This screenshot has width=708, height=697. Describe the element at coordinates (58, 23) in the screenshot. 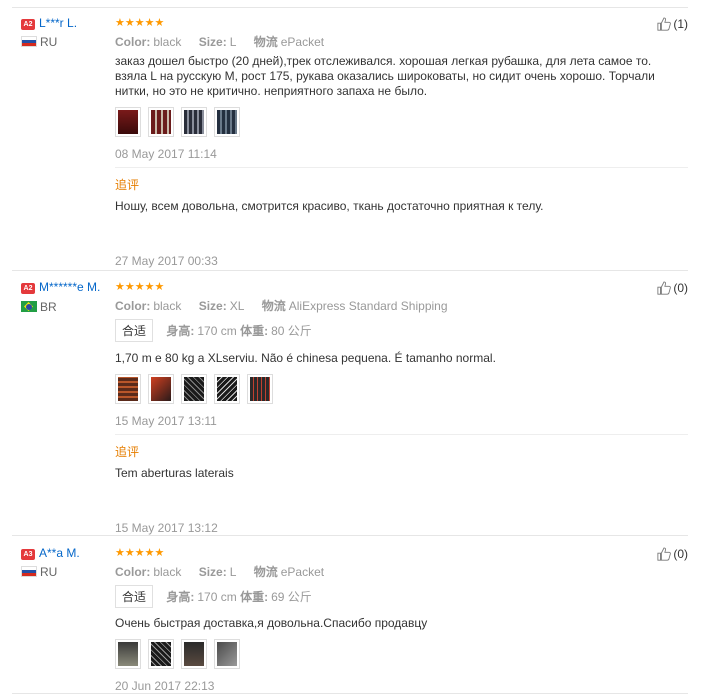

I see `reviewer-name: L***r L.` at that location.